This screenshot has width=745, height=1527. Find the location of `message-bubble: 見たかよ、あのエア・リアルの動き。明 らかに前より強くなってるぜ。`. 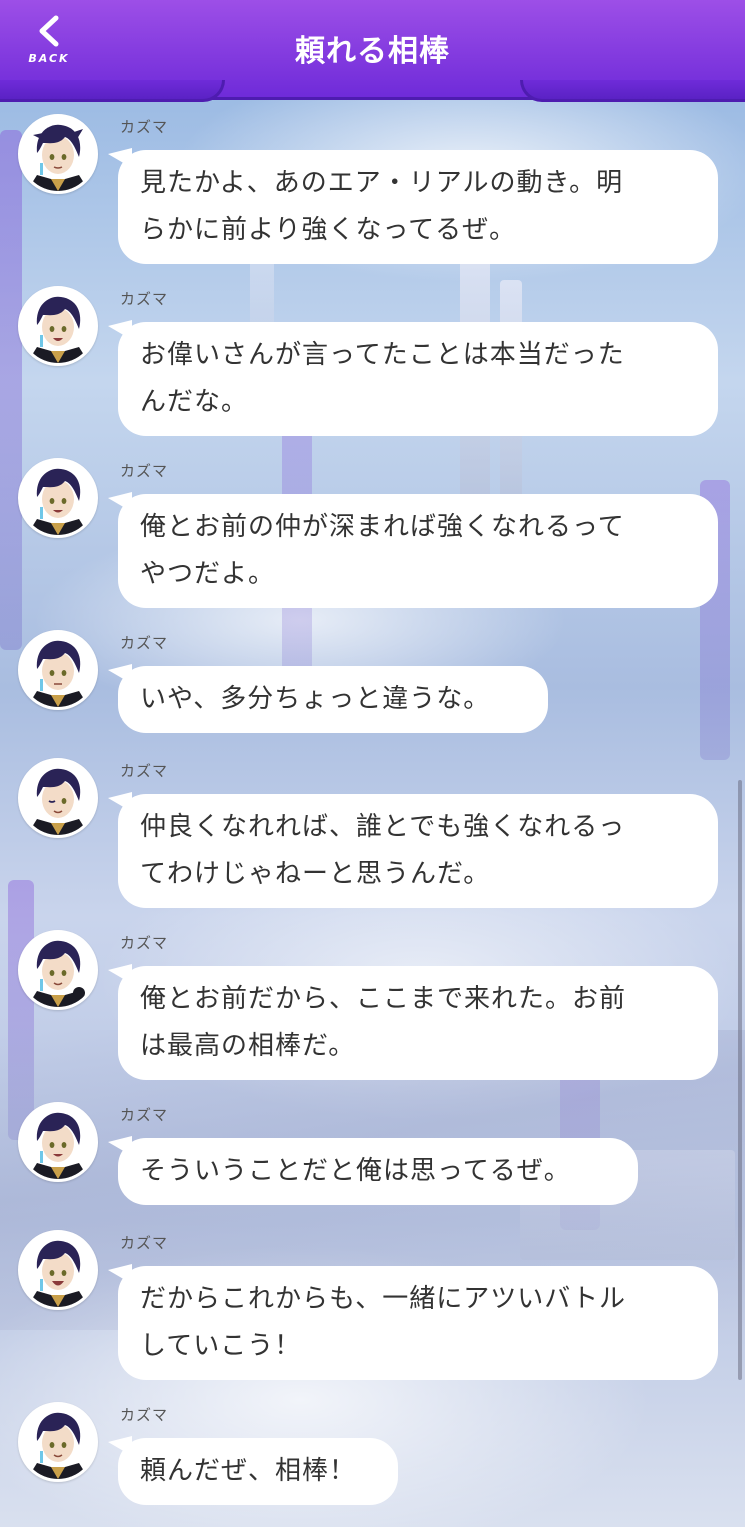

message-bubble: 見たかよ、あのエア・リアルの動き。明 らかに前より強くなってるぜ。 is located at coordinates (418, 207).